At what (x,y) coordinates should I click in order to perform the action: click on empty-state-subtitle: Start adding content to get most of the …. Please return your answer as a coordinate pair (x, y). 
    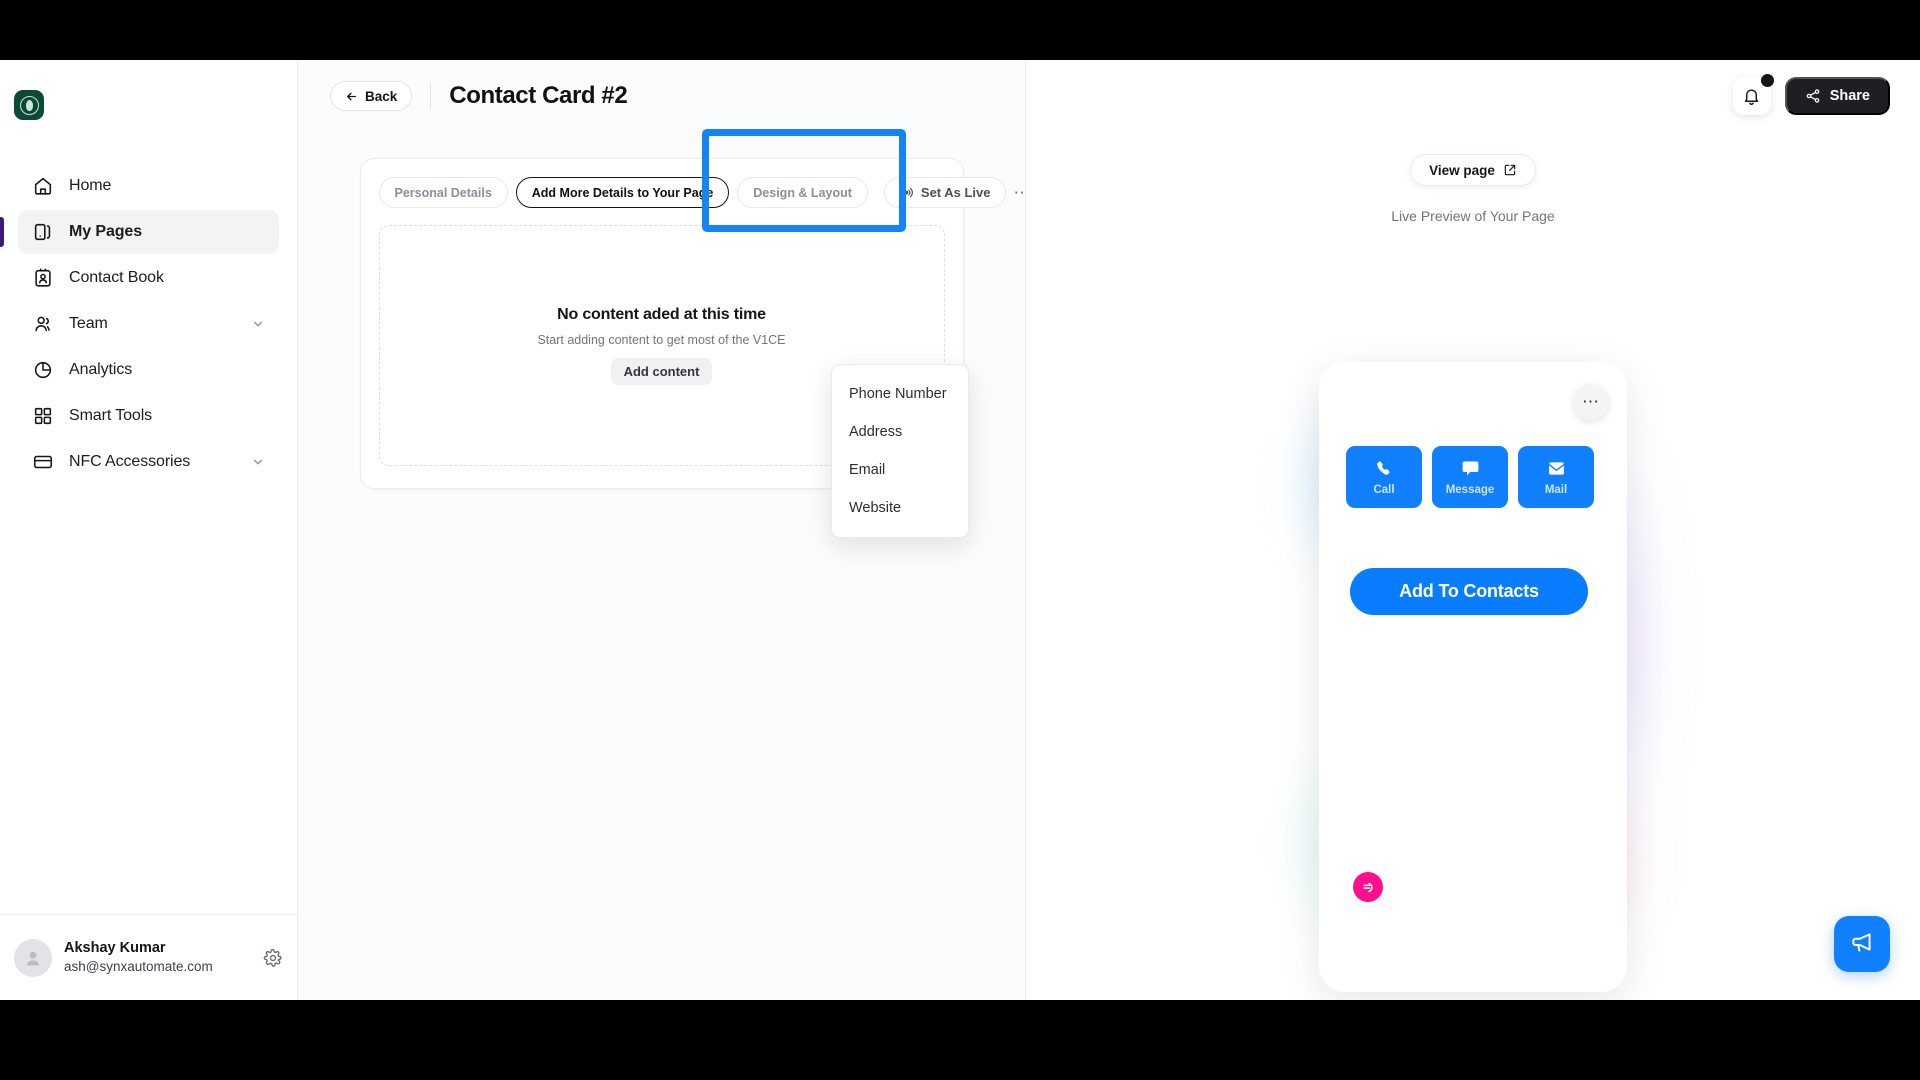
    Looking at the image, I should click on (661, 340).